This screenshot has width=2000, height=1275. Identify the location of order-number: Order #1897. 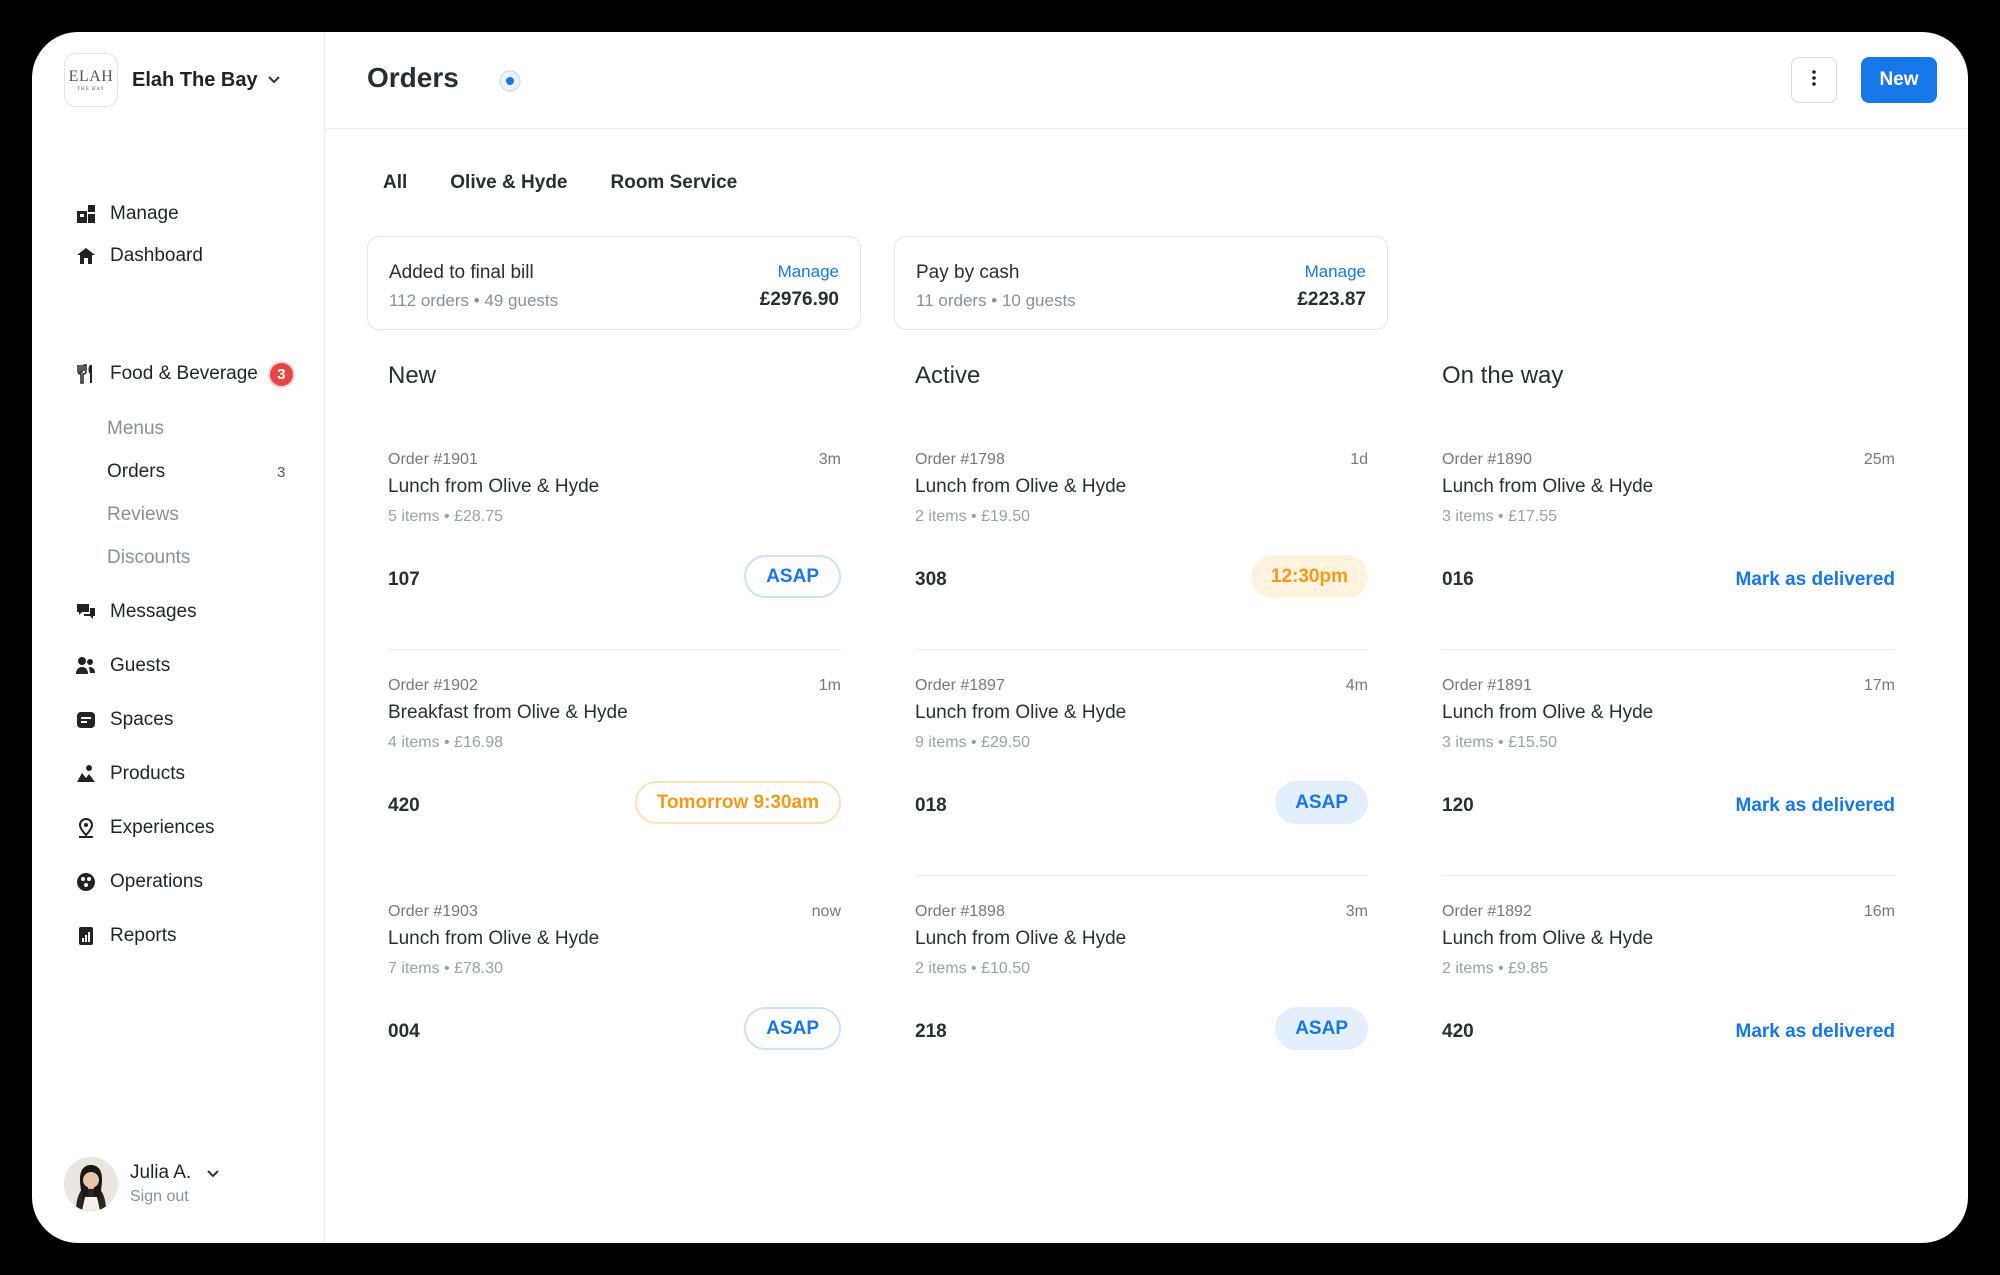
(960, 685).